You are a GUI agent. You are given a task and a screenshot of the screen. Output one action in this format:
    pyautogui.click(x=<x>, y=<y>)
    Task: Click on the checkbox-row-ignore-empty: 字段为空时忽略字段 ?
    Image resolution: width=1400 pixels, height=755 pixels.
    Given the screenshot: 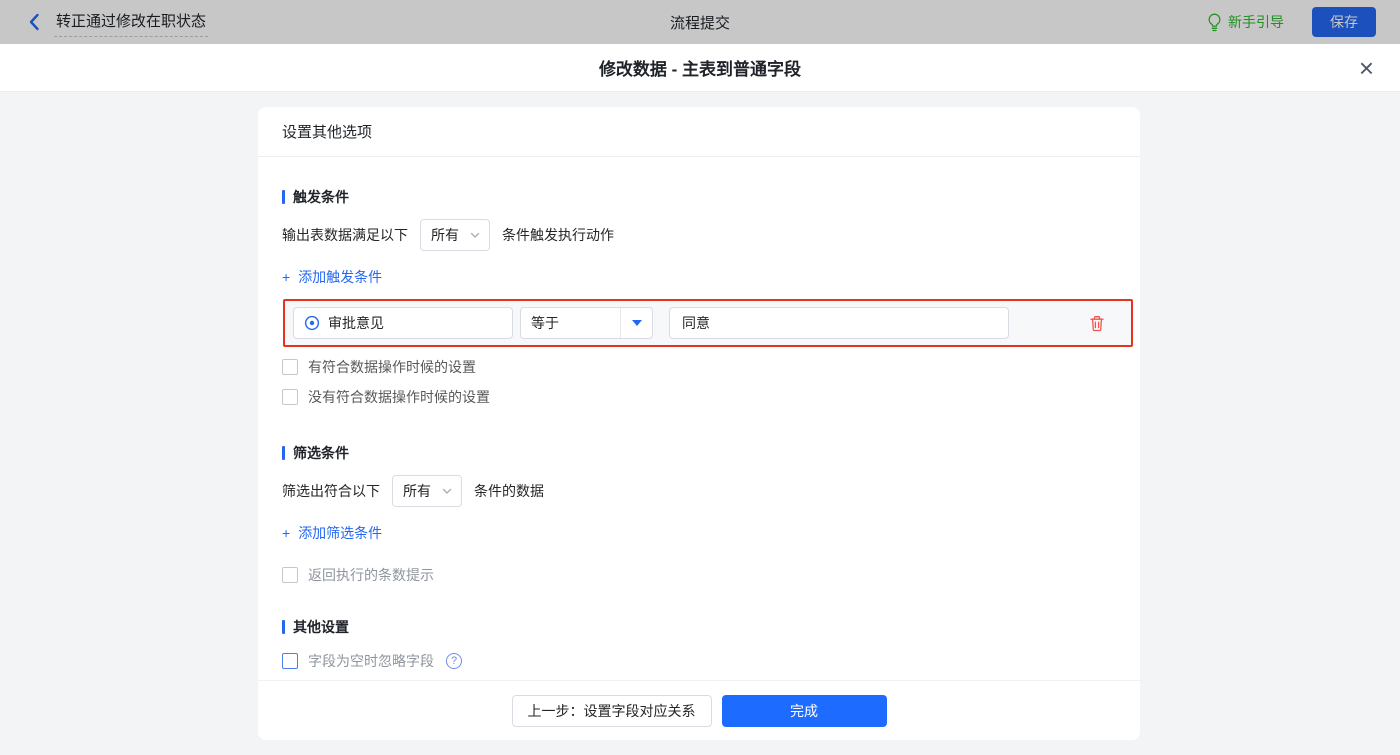 What is the action you would take?
    pyautogui.click(x=699, y=661)
    